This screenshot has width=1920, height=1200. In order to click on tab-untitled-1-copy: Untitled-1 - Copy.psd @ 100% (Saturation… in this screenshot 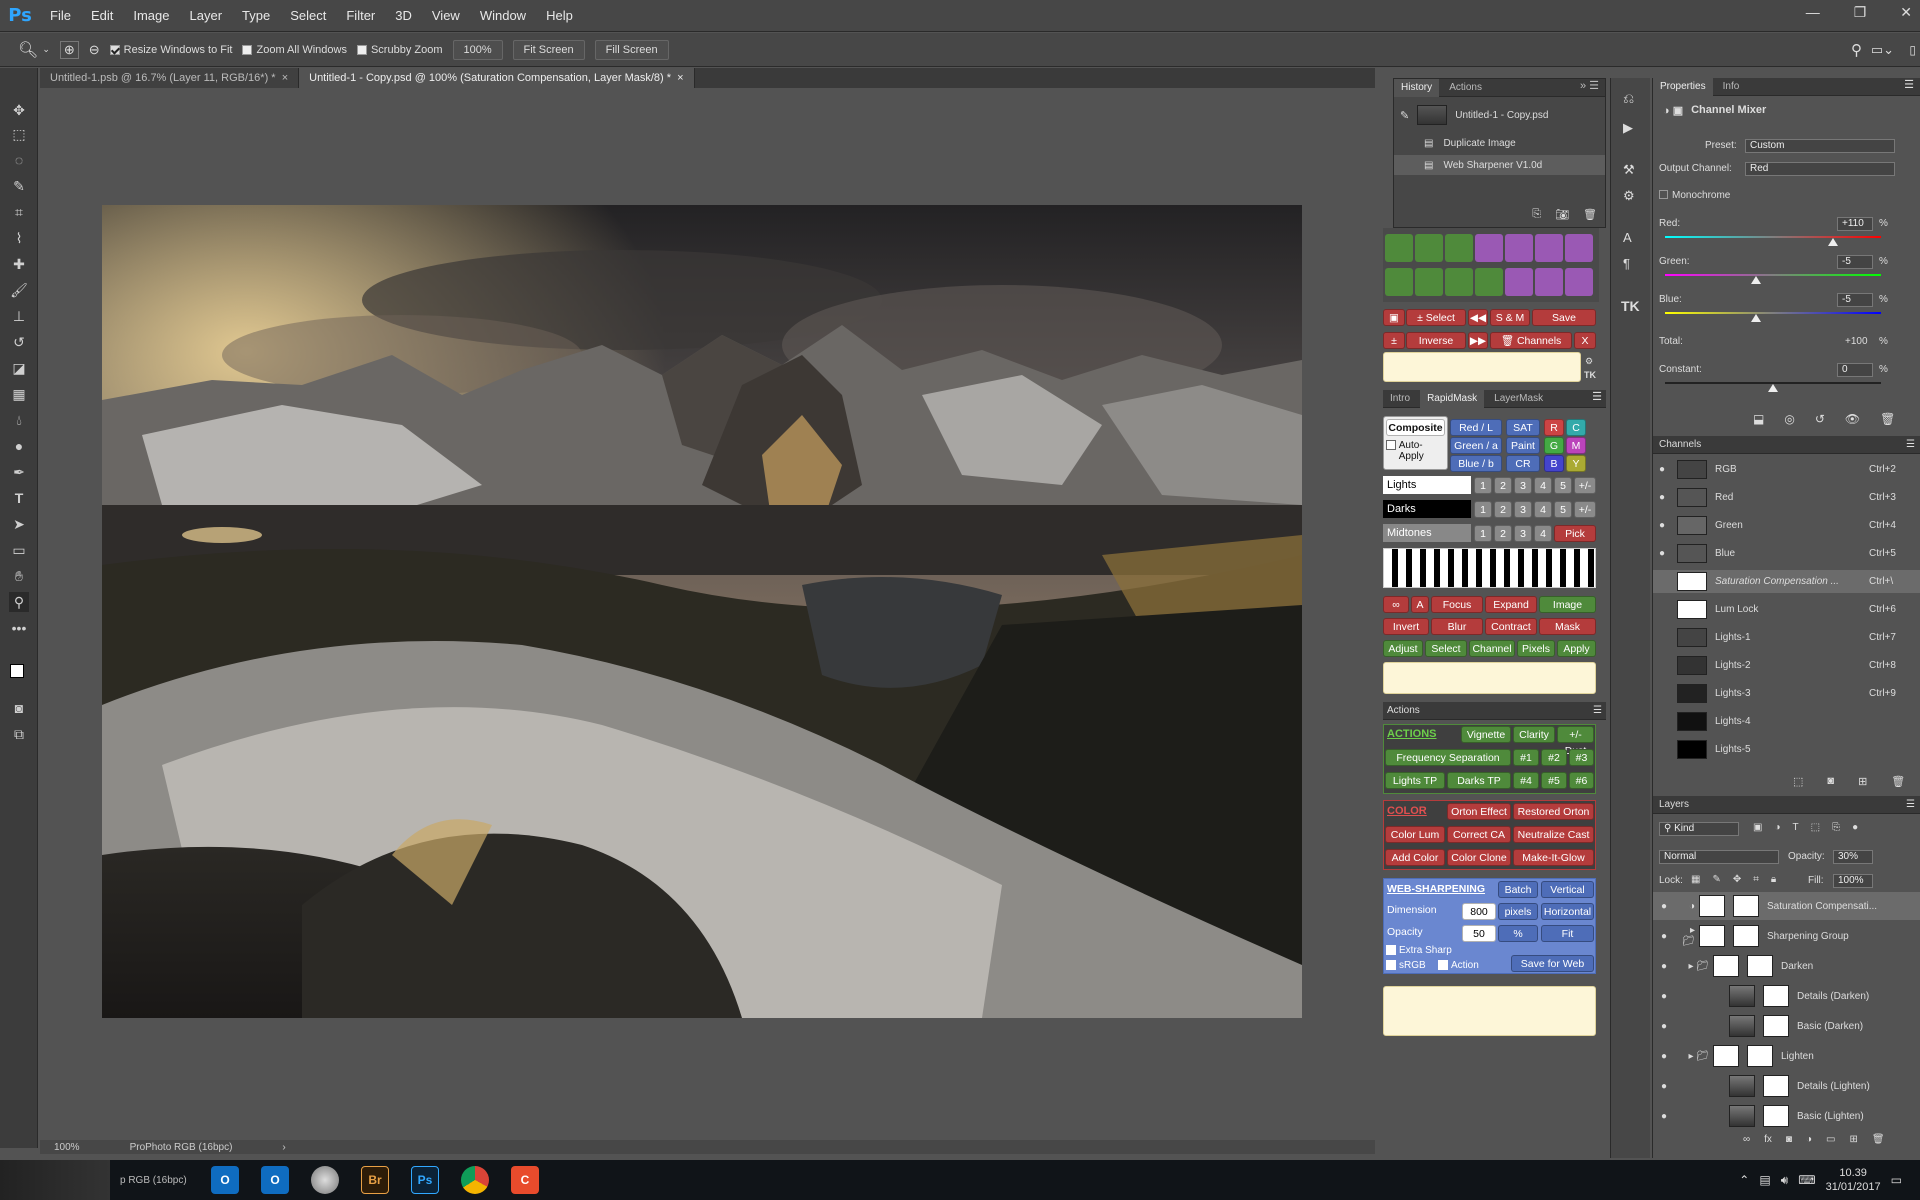, I will do `click(497, 78)`.